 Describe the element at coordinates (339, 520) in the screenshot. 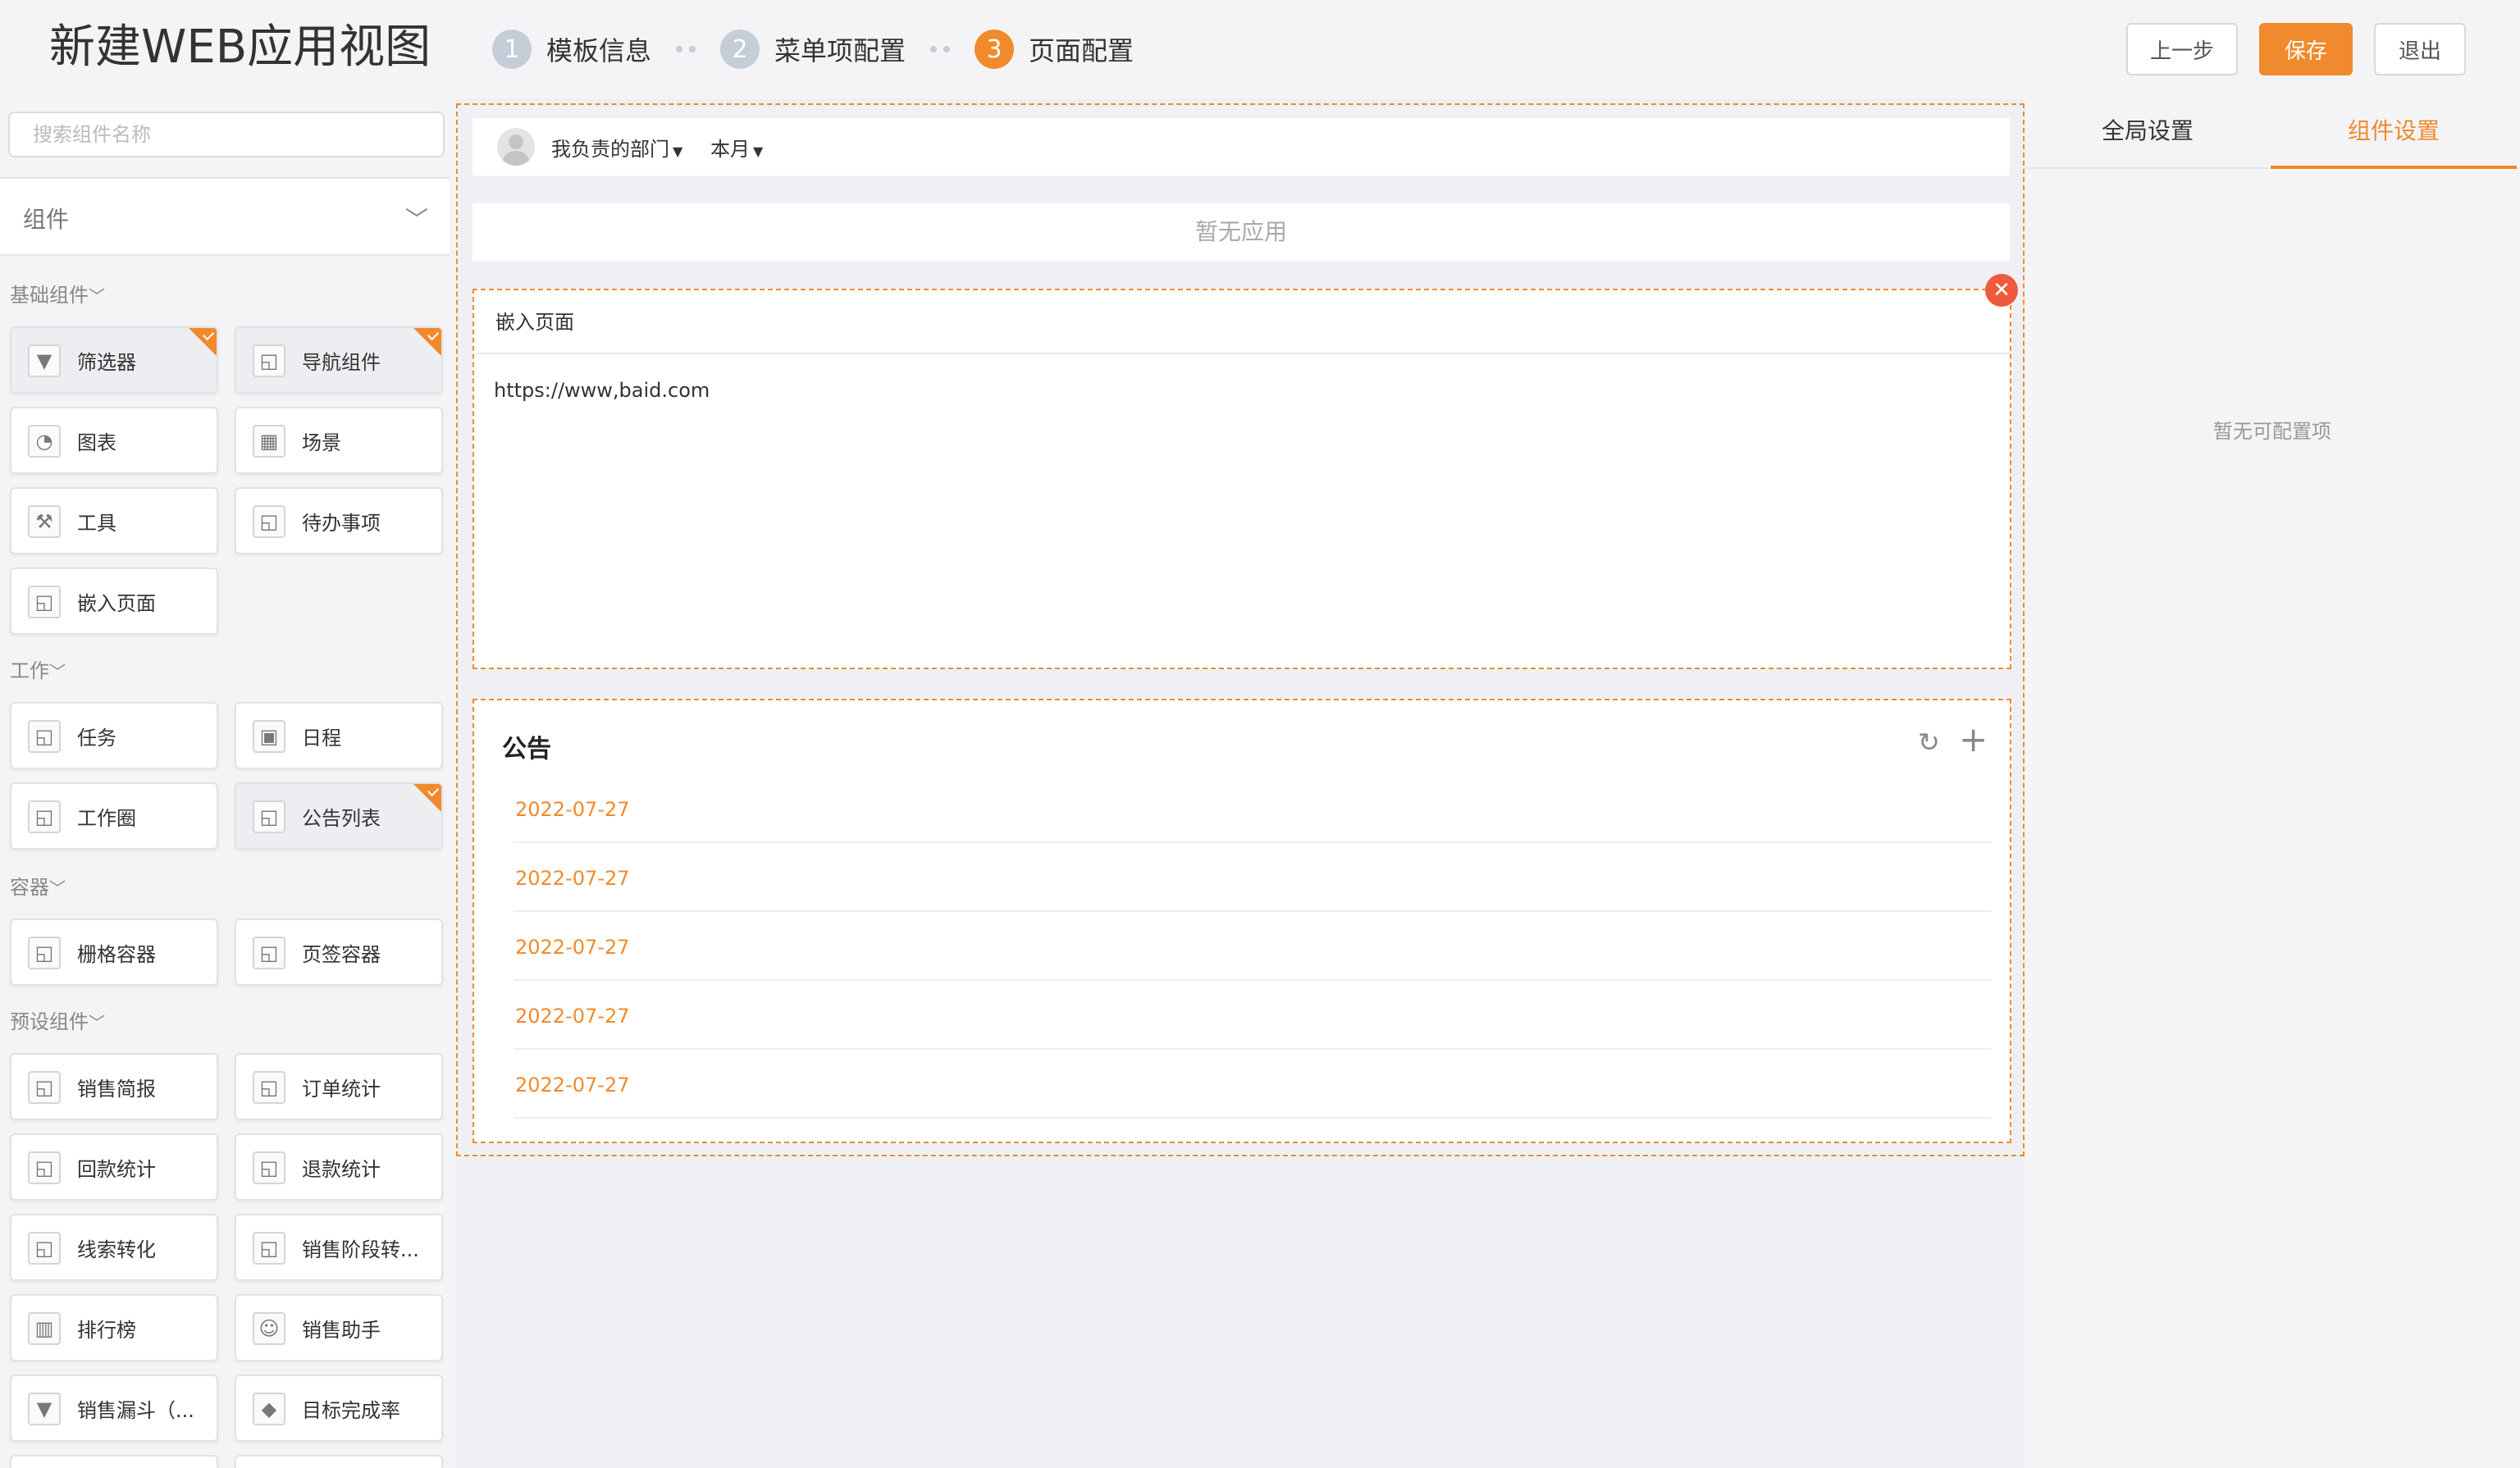

I see `component-tile: ◱ 待办事项` at that location.